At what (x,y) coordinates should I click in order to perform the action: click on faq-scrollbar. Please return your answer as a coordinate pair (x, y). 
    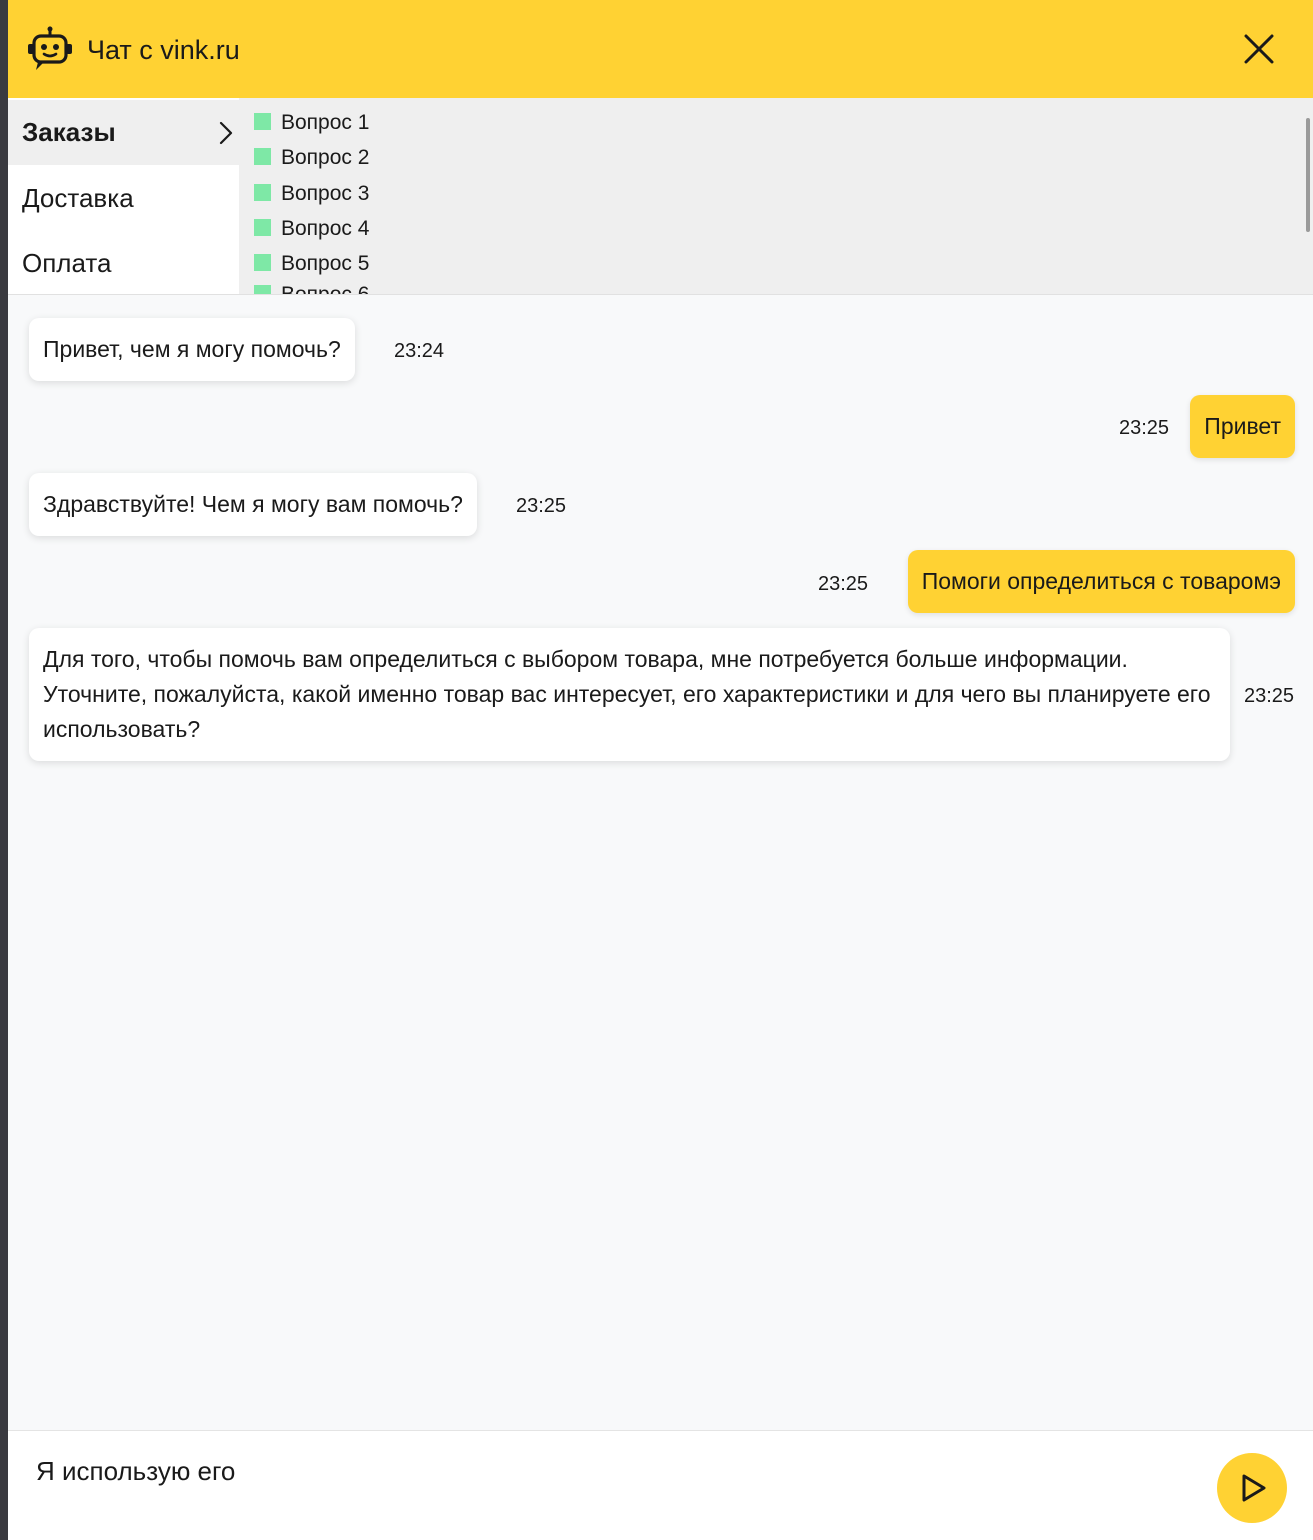
    Looking at the image, I should click on (1308, 175).